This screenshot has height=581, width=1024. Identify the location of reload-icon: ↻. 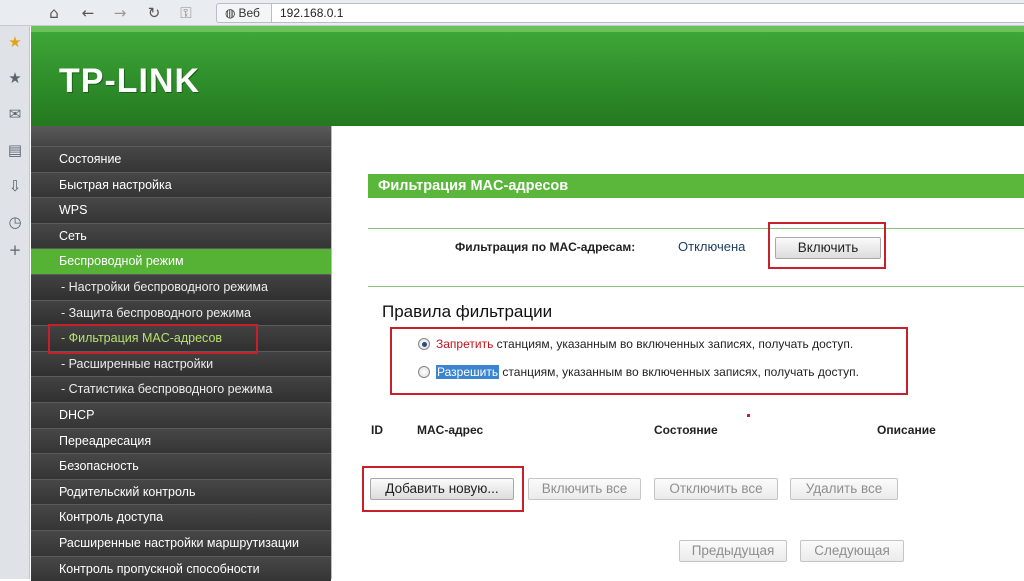
(154, 13).